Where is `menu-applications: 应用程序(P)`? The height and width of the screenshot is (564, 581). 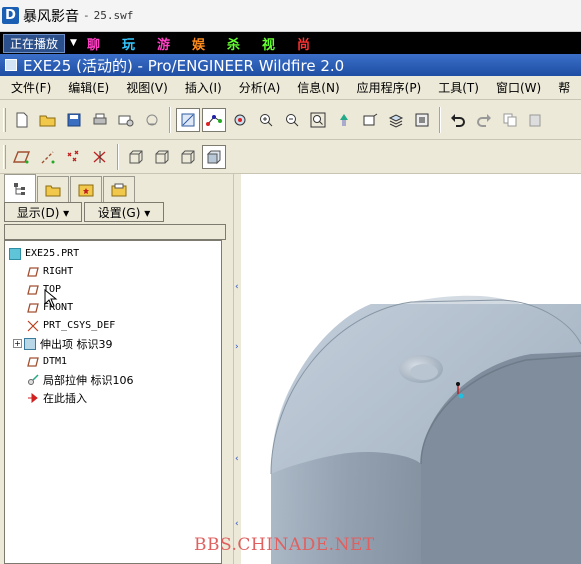
menu-applications: 应用程序(P) is located at coordinates (387, 87).